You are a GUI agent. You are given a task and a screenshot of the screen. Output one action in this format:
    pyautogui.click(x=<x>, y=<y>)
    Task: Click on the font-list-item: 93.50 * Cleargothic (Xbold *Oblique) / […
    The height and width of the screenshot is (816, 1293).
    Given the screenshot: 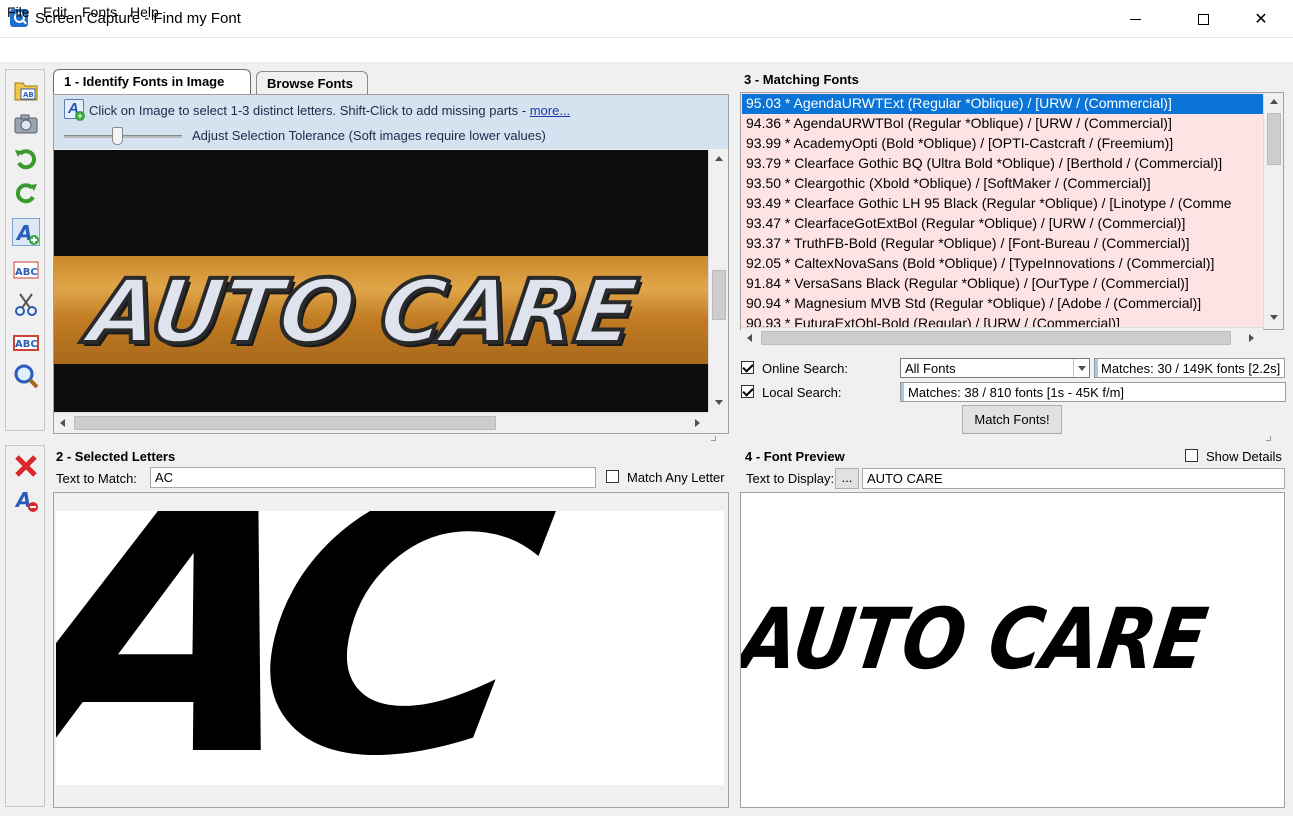 What is the action you would take?
    pyautogui.click(x=1003, y=184)
    